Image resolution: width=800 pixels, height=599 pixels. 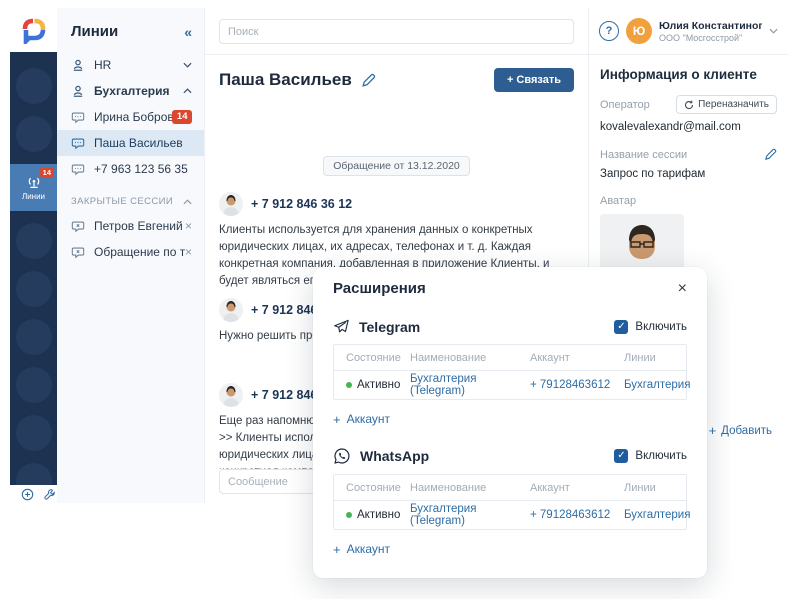 I want to click on app-logo, so click(x=33, y=30).